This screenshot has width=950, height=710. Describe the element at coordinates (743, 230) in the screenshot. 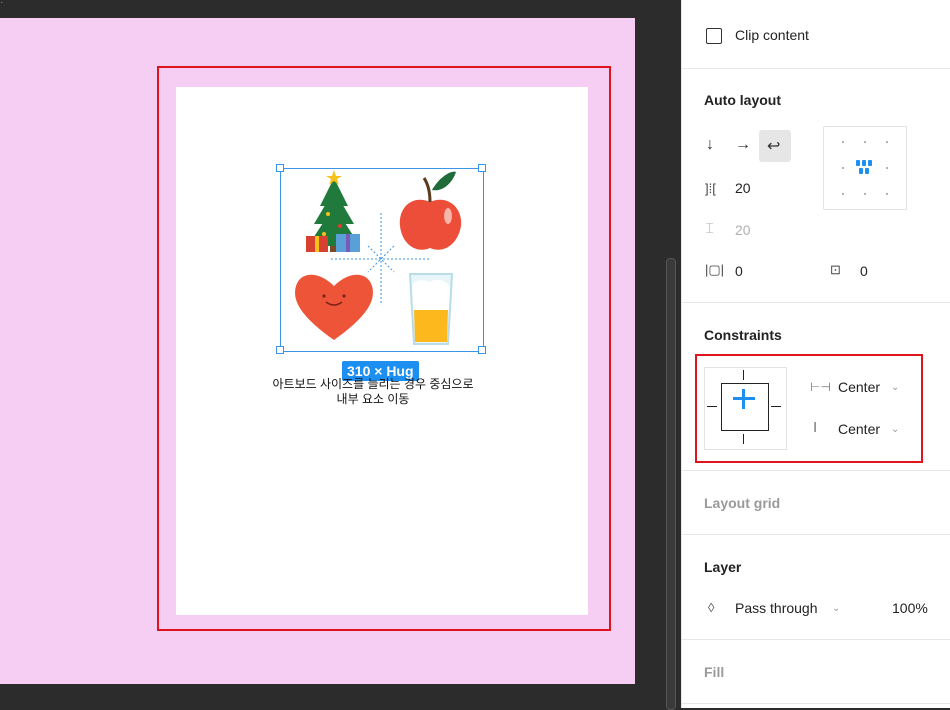

I see `row-spacing-value: 20` at that location.